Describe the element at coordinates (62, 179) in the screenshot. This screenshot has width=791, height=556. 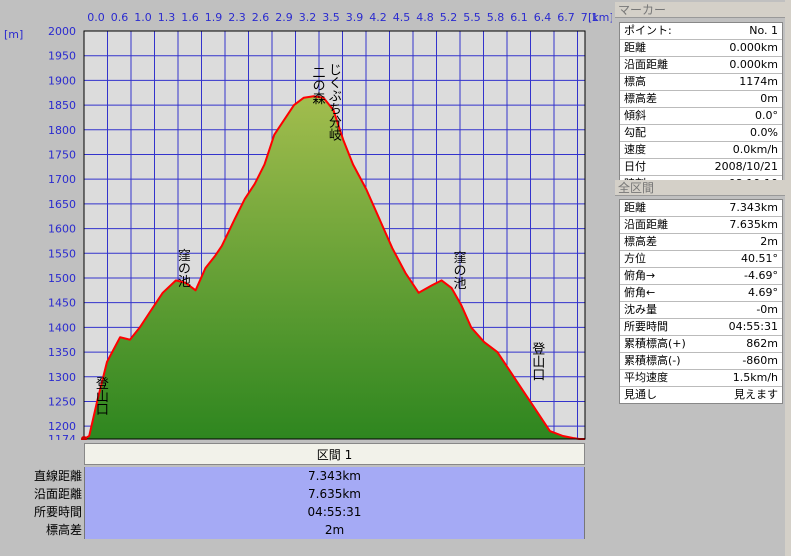
I see `y-tick-label: 1700` at that location.